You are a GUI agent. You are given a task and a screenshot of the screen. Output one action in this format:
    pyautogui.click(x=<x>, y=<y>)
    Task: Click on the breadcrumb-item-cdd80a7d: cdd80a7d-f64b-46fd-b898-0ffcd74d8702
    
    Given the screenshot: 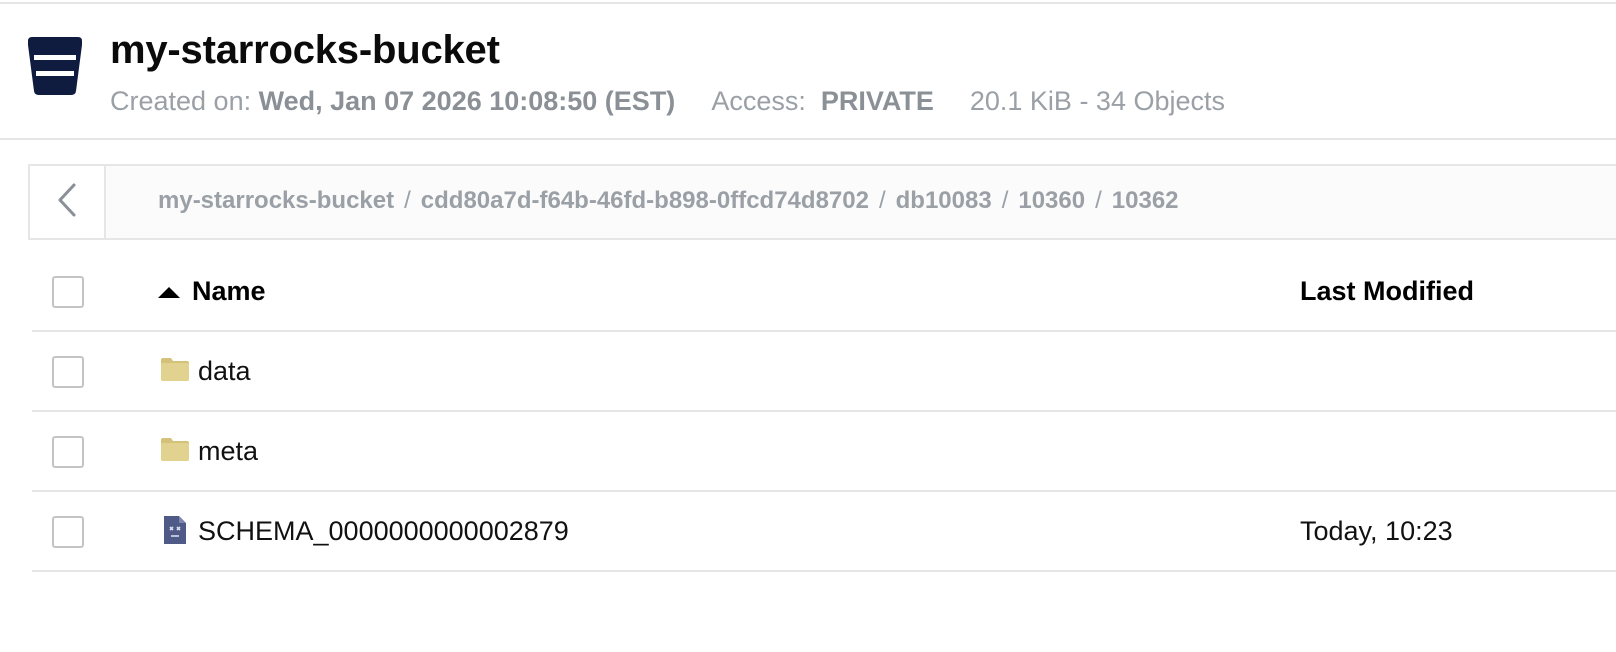 What is the action you would take?
    pyautogui.click(x=645, y=200)
    